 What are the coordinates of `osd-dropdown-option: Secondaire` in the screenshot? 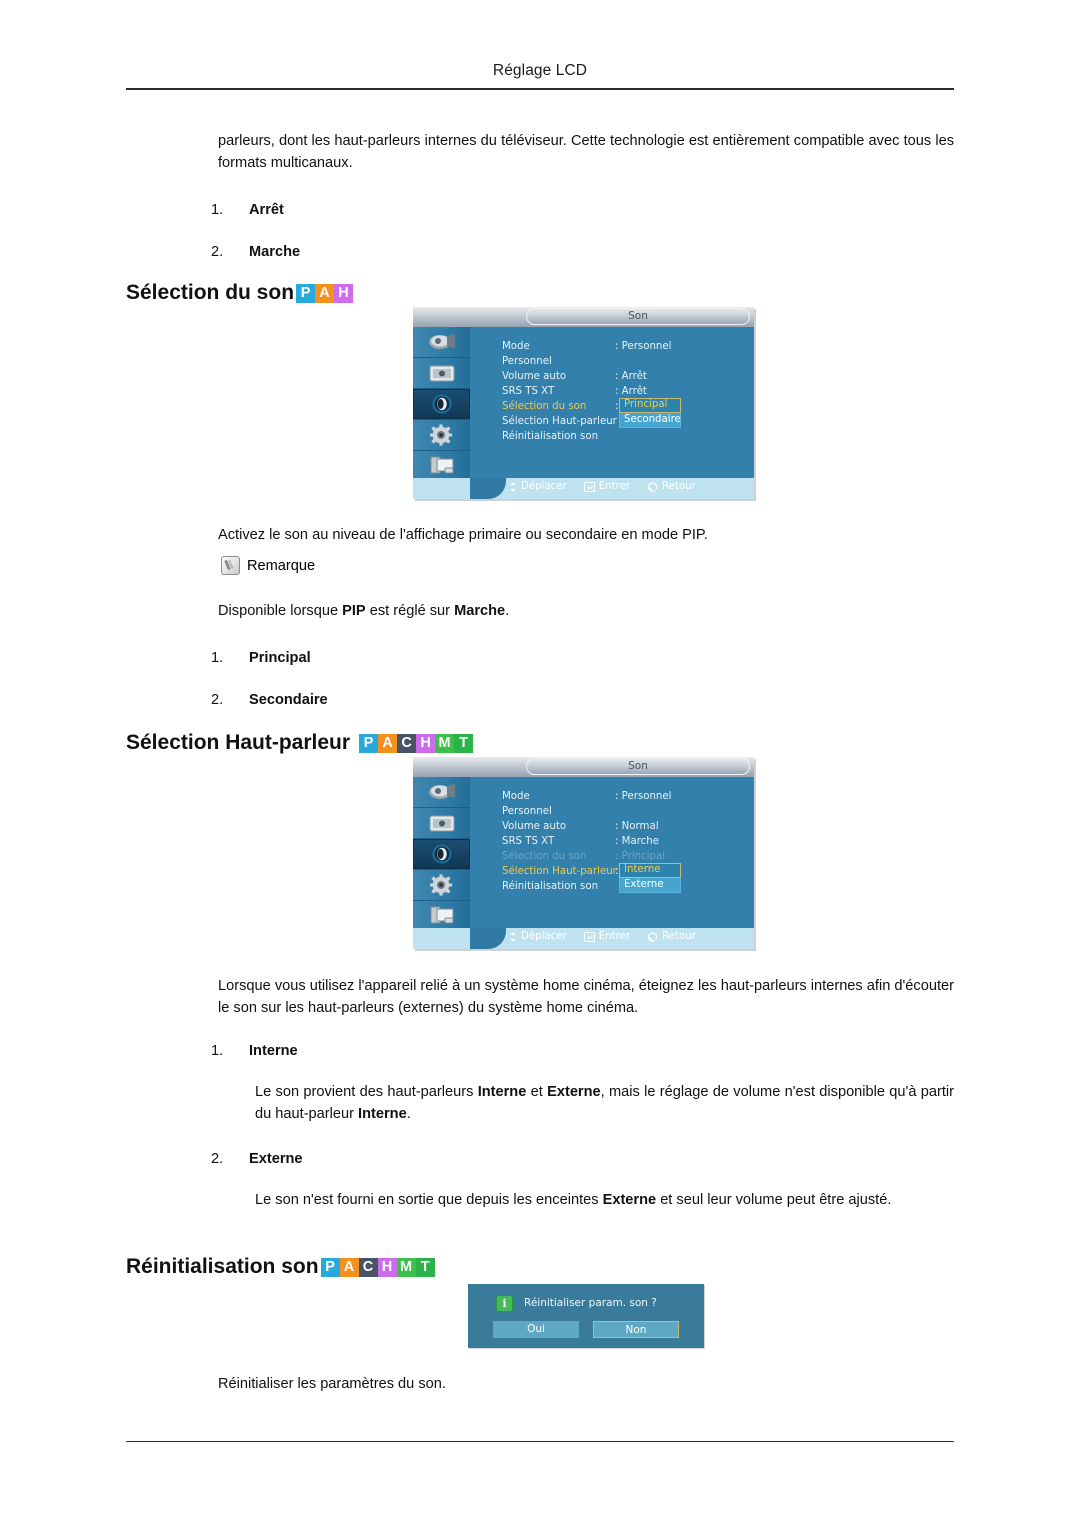 It's located at (650, 420).